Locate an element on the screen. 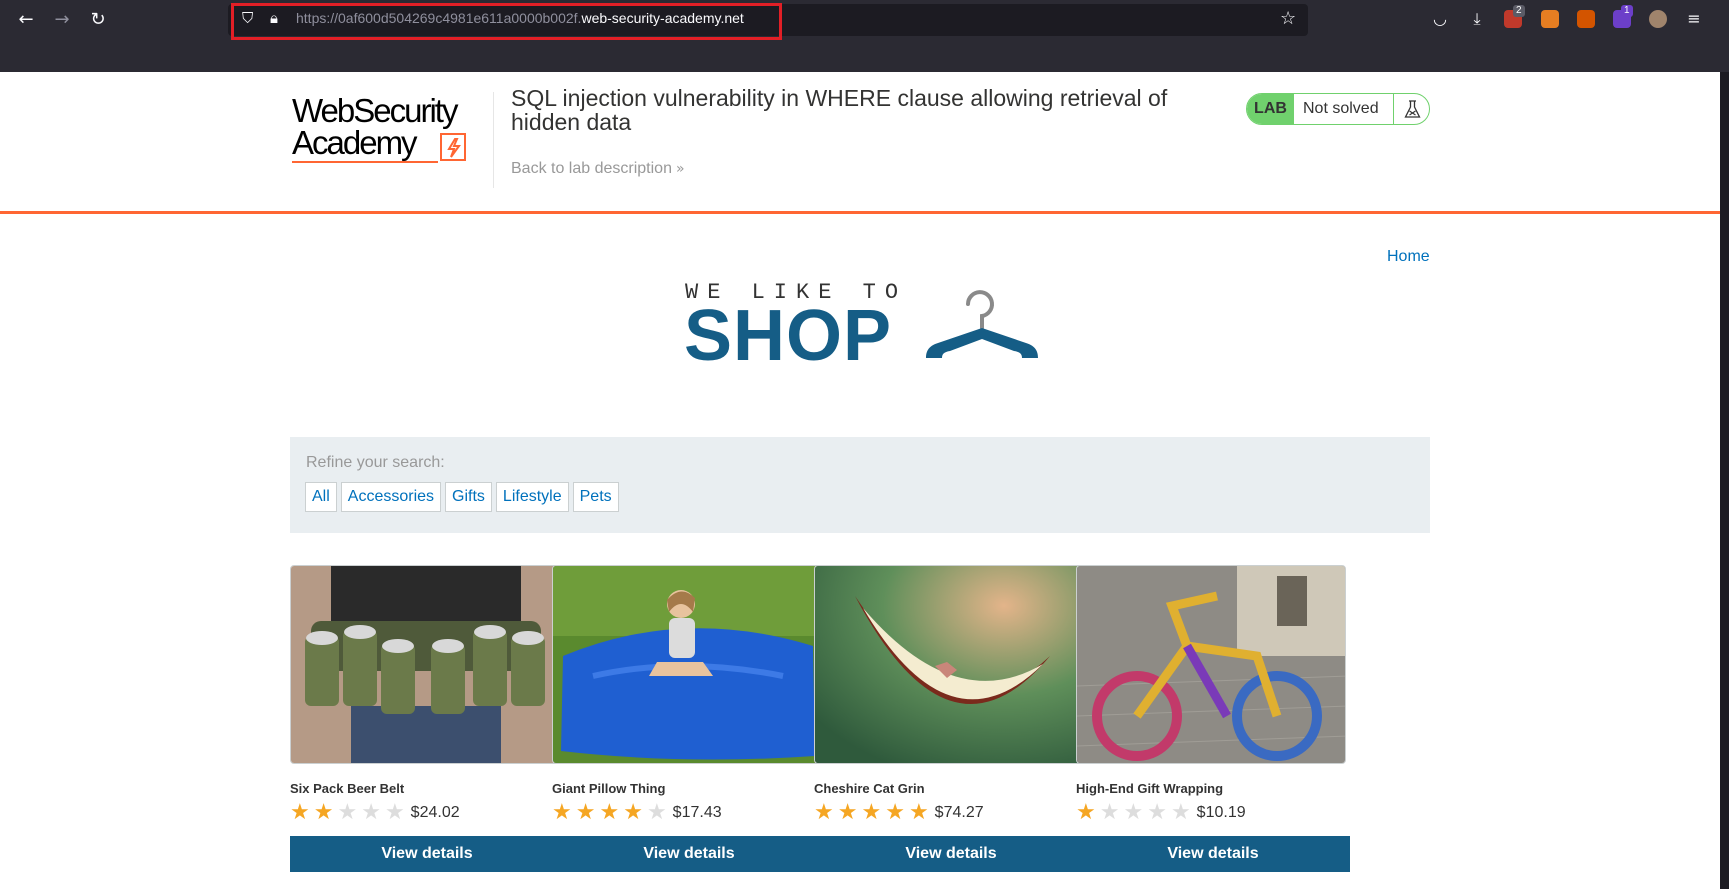  back-to-lab-description-link: Back to lab description» is located at coordinates (598, 169).